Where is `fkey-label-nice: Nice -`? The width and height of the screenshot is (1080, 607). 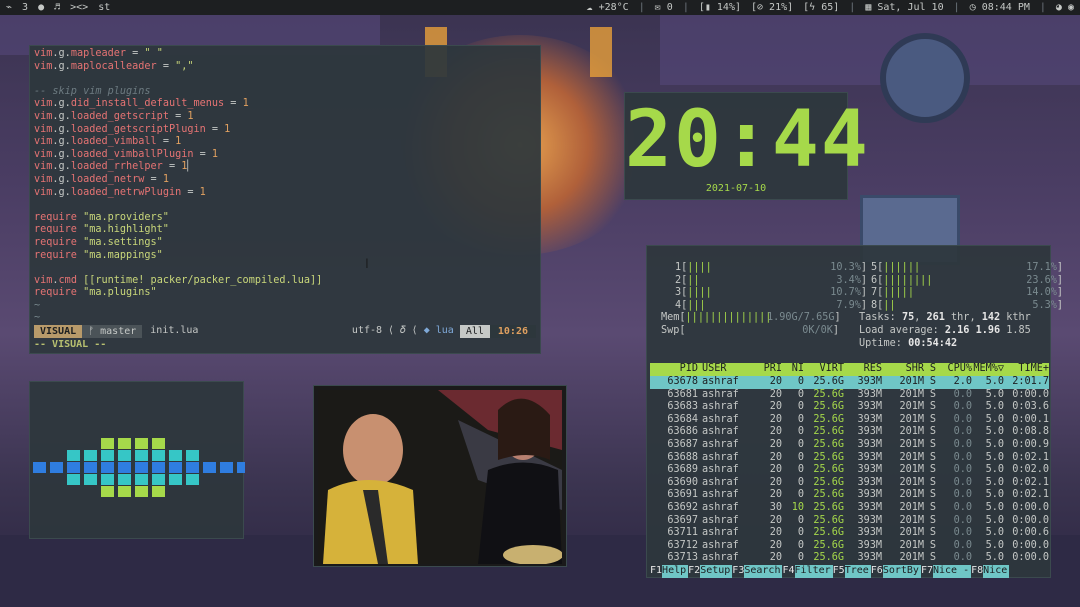
fkey-label-nice: Nice - is located at coordinates (952, 571).